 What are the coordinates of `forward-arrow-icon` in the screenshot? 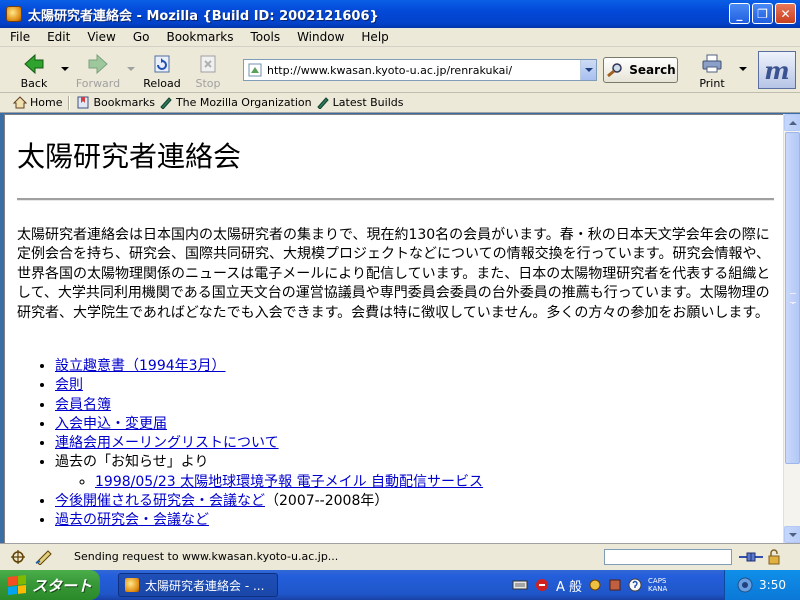 It's located at (98, 64).